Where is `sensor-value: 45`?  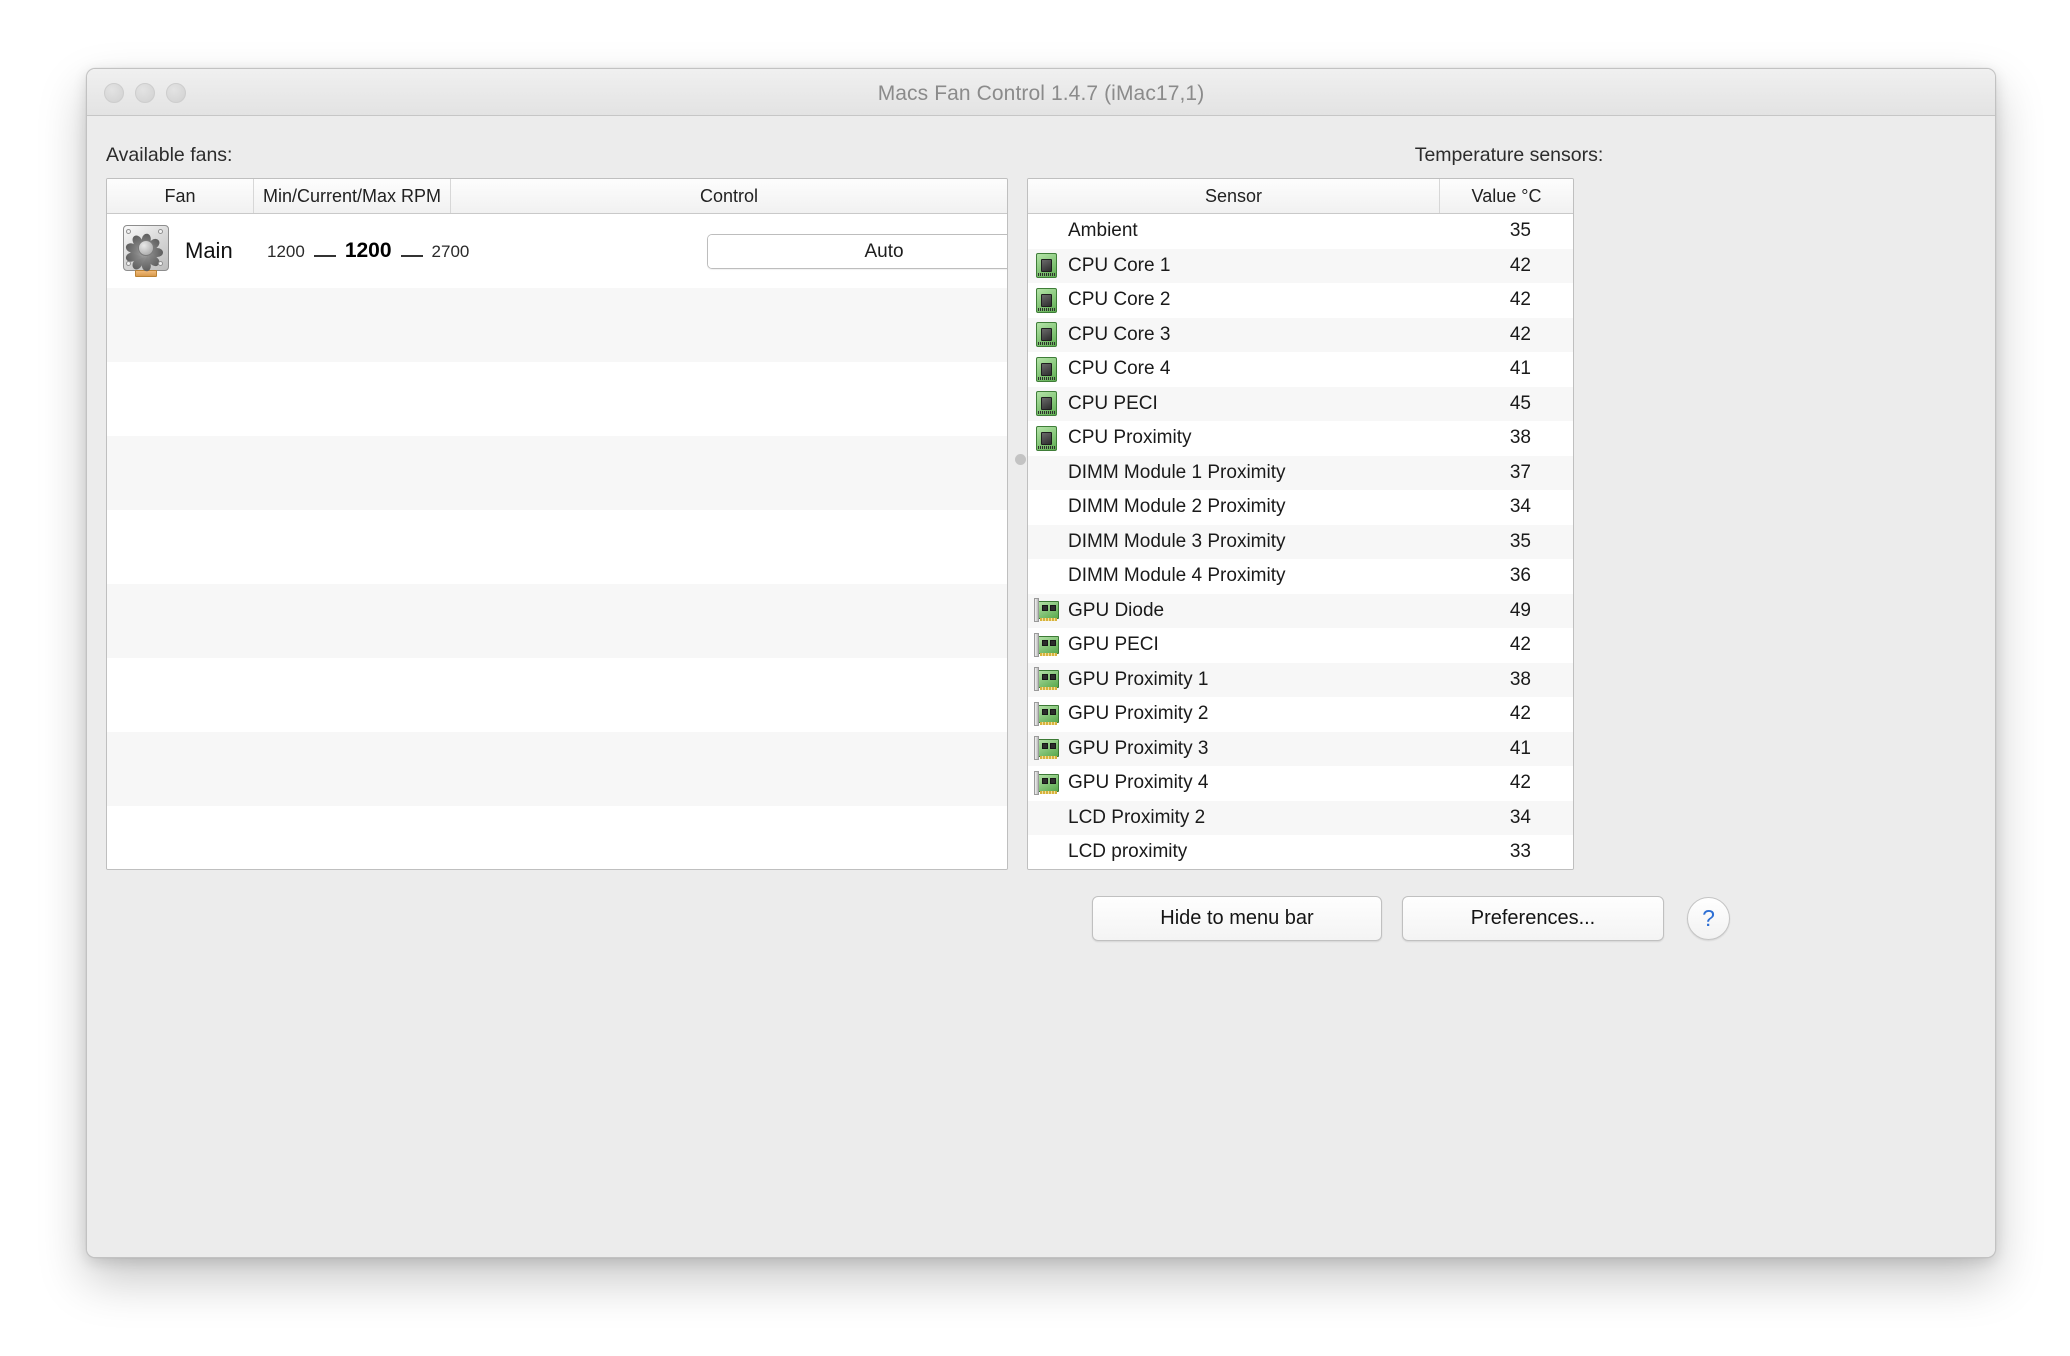
sensor-value: 45 is located at coordinates (1520, 403).